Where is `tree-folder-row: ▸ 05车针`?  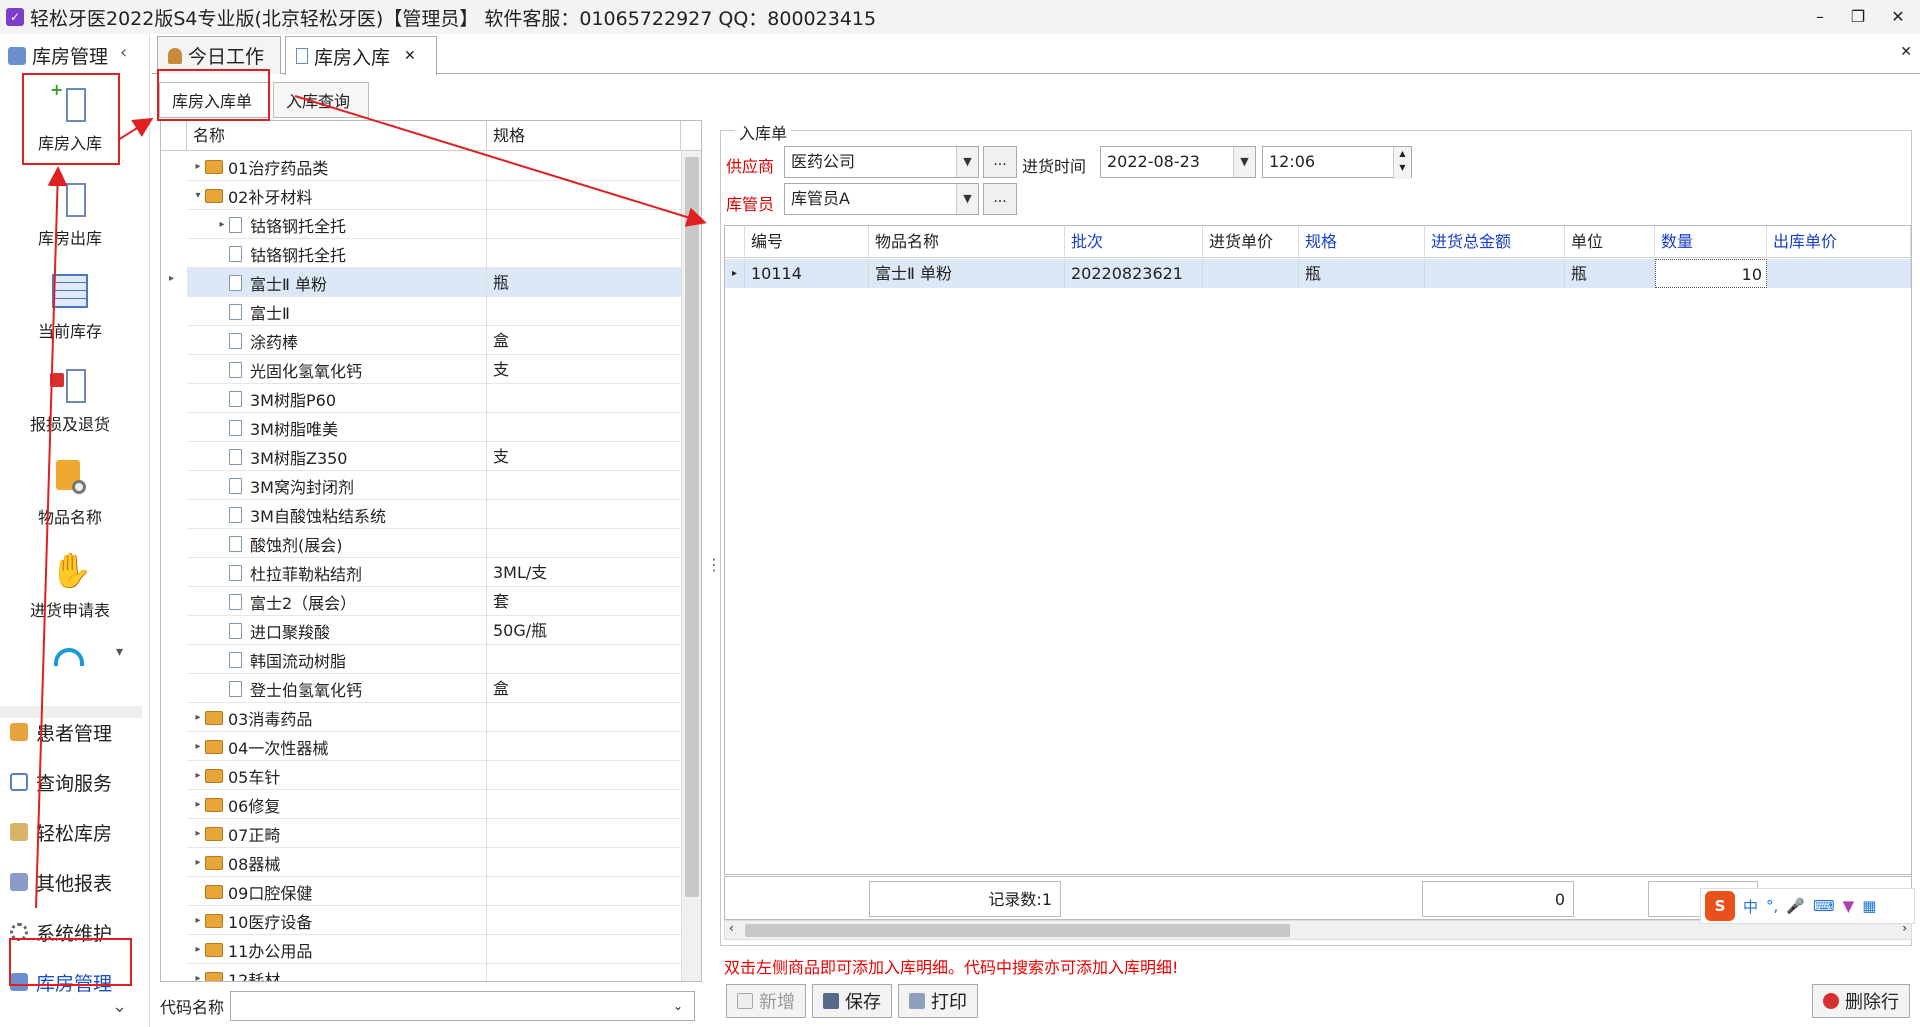 tree-folder-row: ▸ 05车针 is located at coordinates (444, 775).